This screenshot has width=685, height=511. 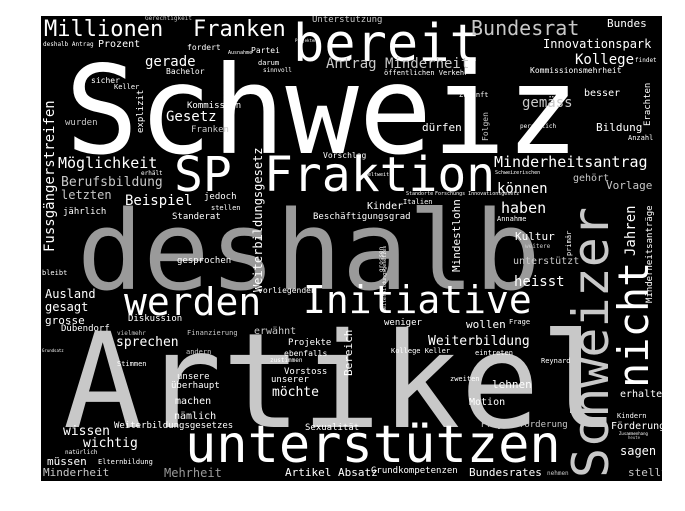 I want to click on word-haben: haben, so click(x=524, y=208).